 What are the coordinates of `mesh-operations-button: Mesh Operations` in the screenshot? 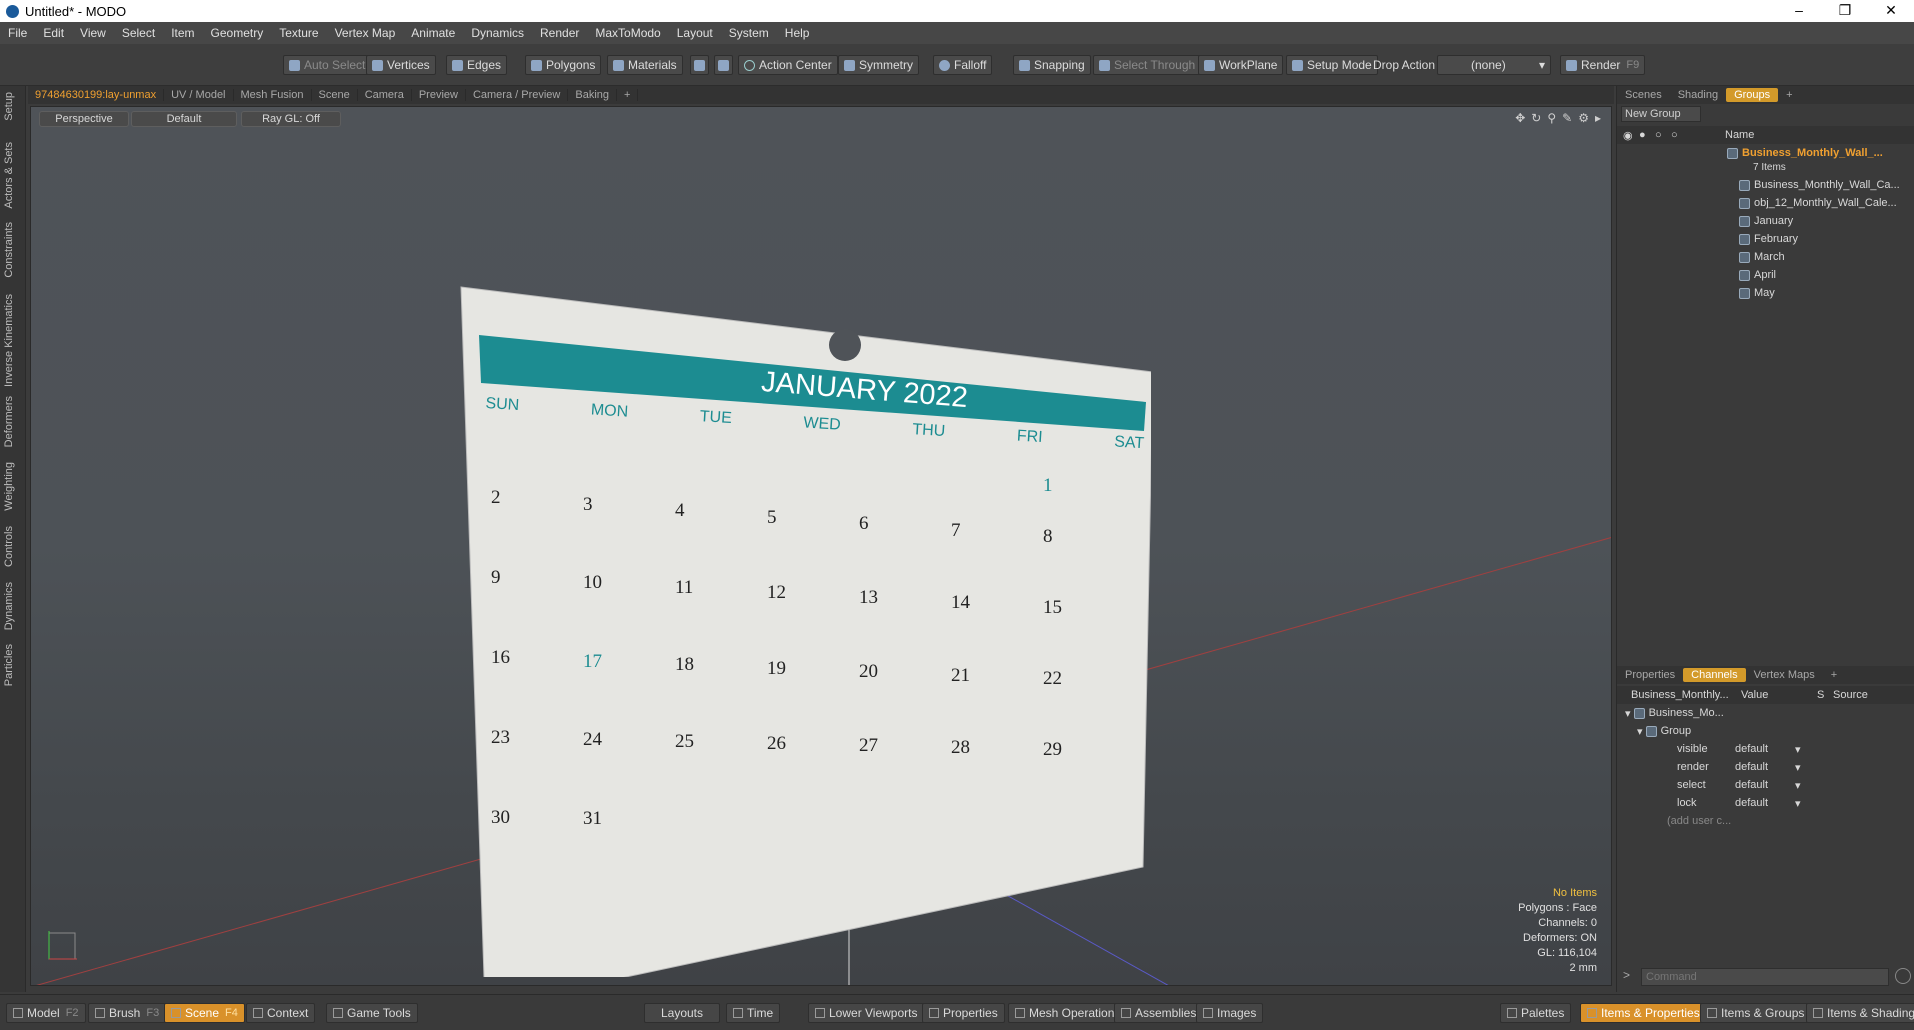 It's located at (1068, 1013).